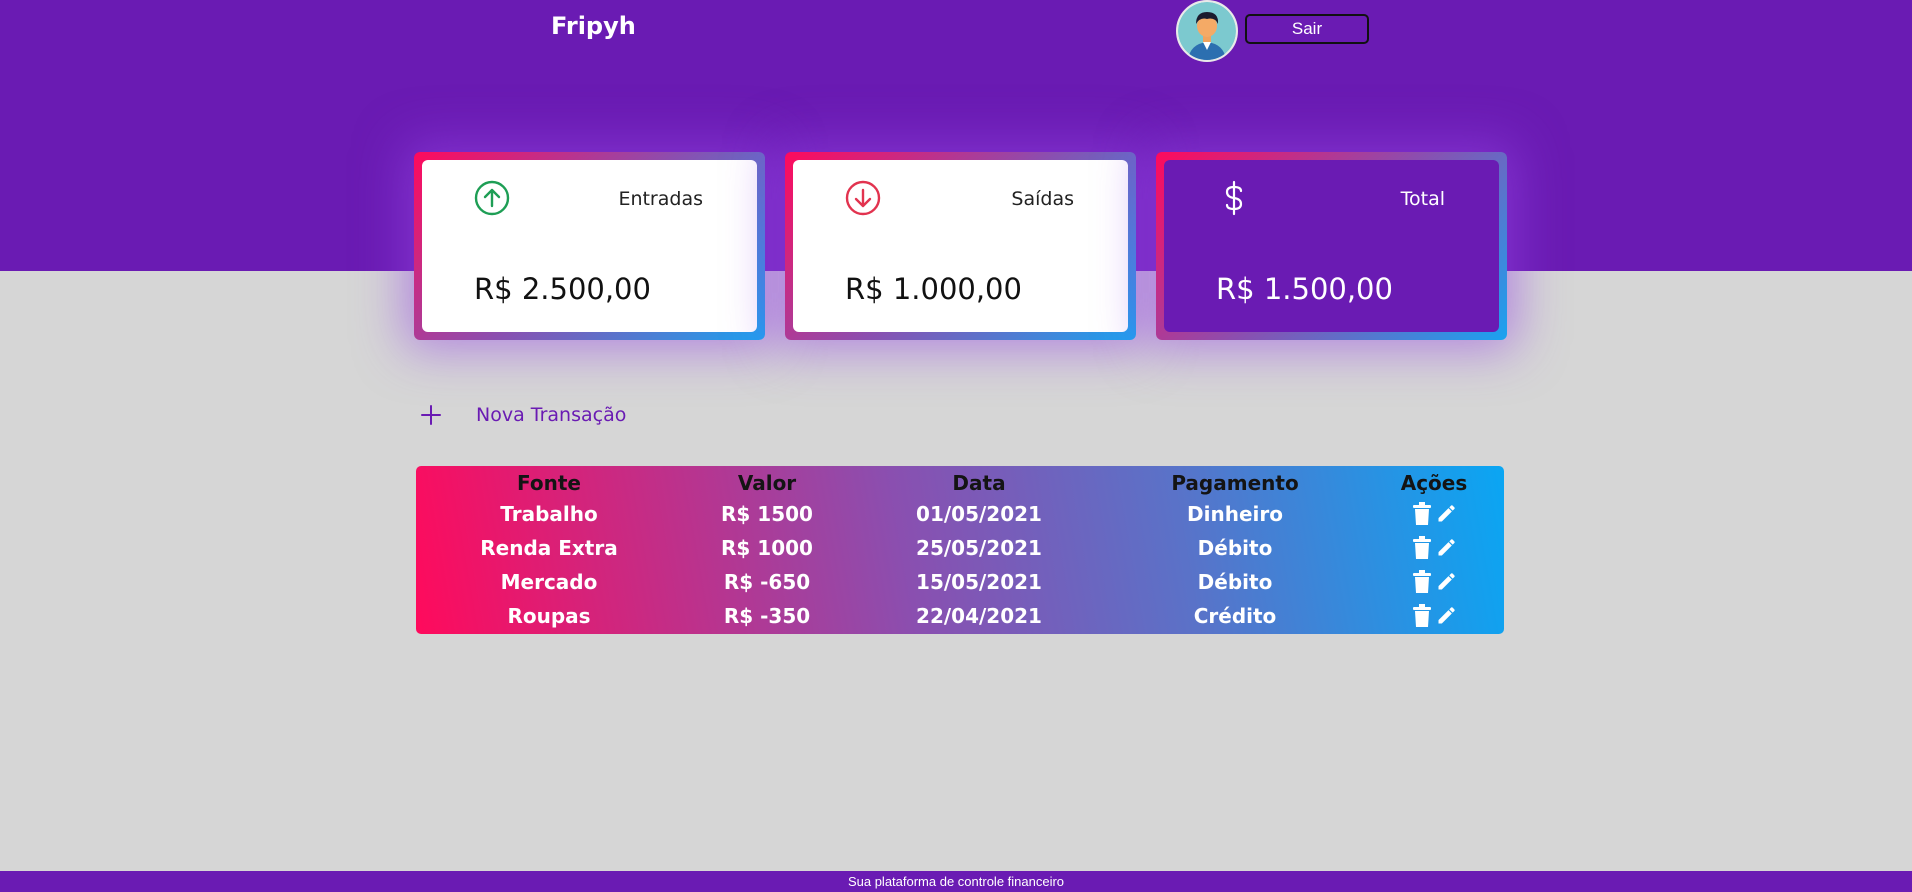 The height and width of the screenshot is (892, 1912). Describe the element at coordinates (863, 198) in the screenshot. I see `arrow-down-circle-icon` at that location.